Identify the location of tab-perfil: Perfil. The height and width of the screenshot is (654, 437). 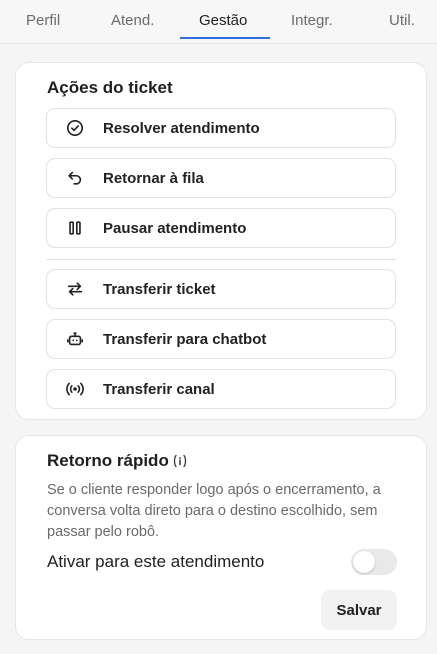
(43, 20).